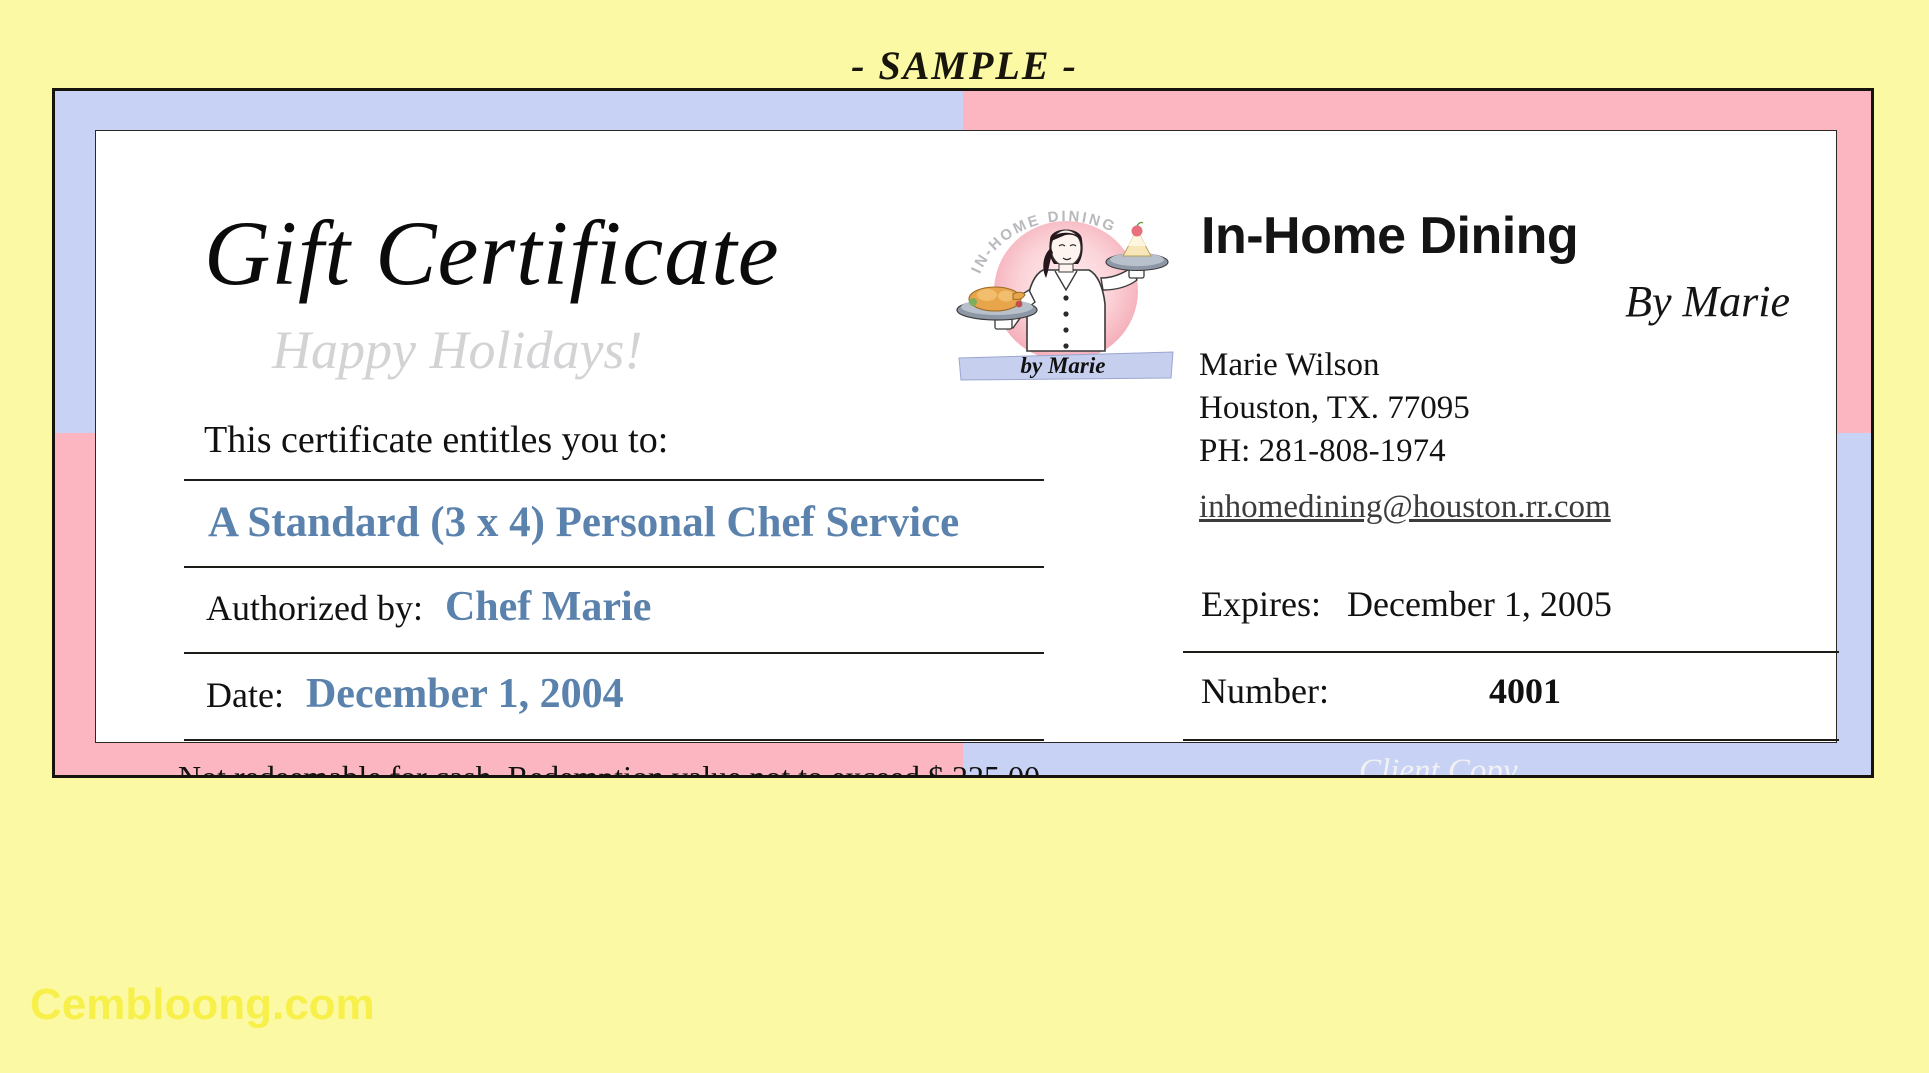  What do you see at coordinates (1063, 365) in the screenshot?
I see `svg-text: by Marie` at bounding box center [1063, 365].